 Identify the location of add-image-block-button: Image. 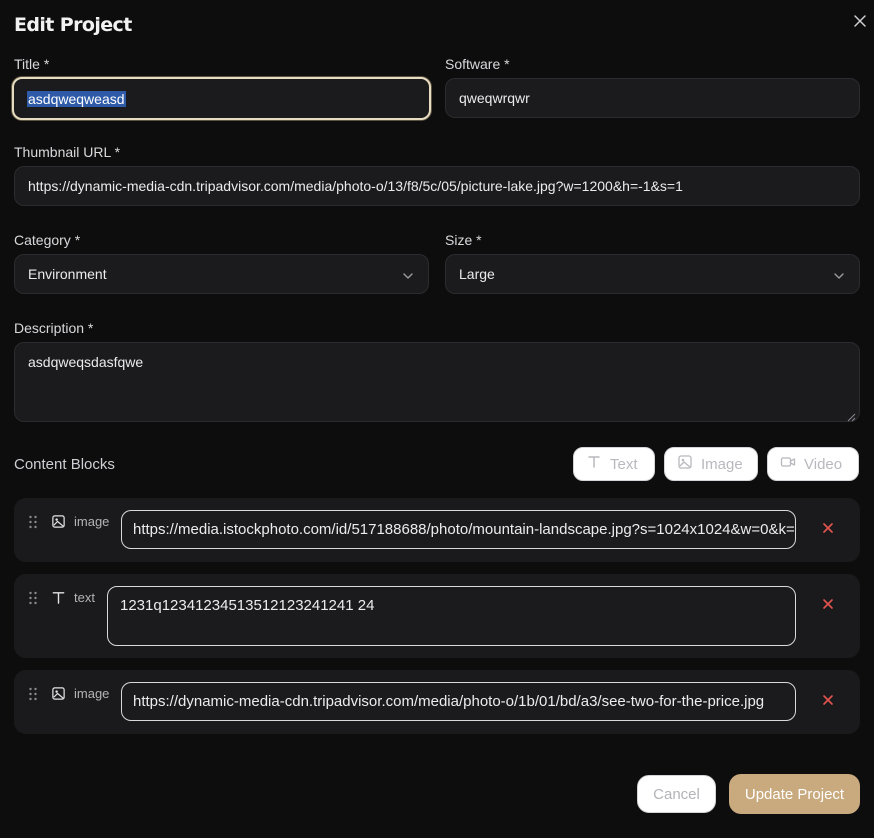
(711, 464).